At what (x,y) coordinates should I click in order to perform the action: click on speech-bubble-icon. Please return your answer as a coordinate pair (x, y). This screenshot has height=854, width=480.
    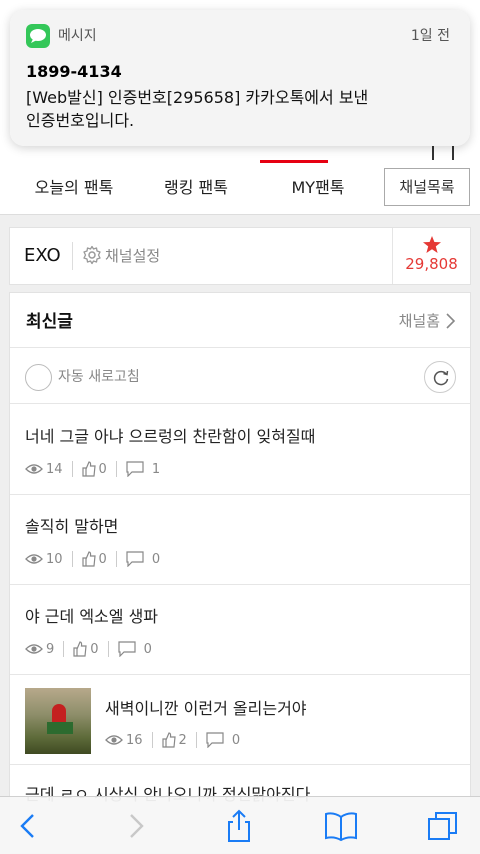
    Looking at the image, I should click on (38, 36).